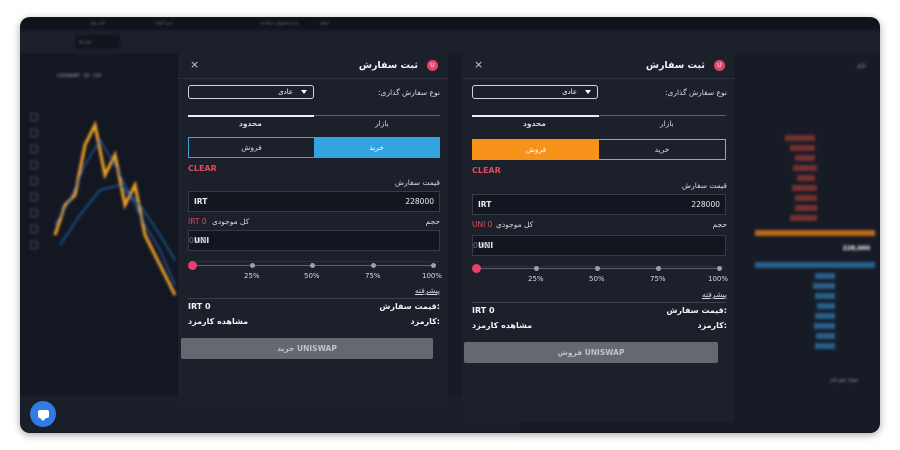 This screenshot has width=900, height=450. I want to click on volume-label: حجم, so click(432, 221).